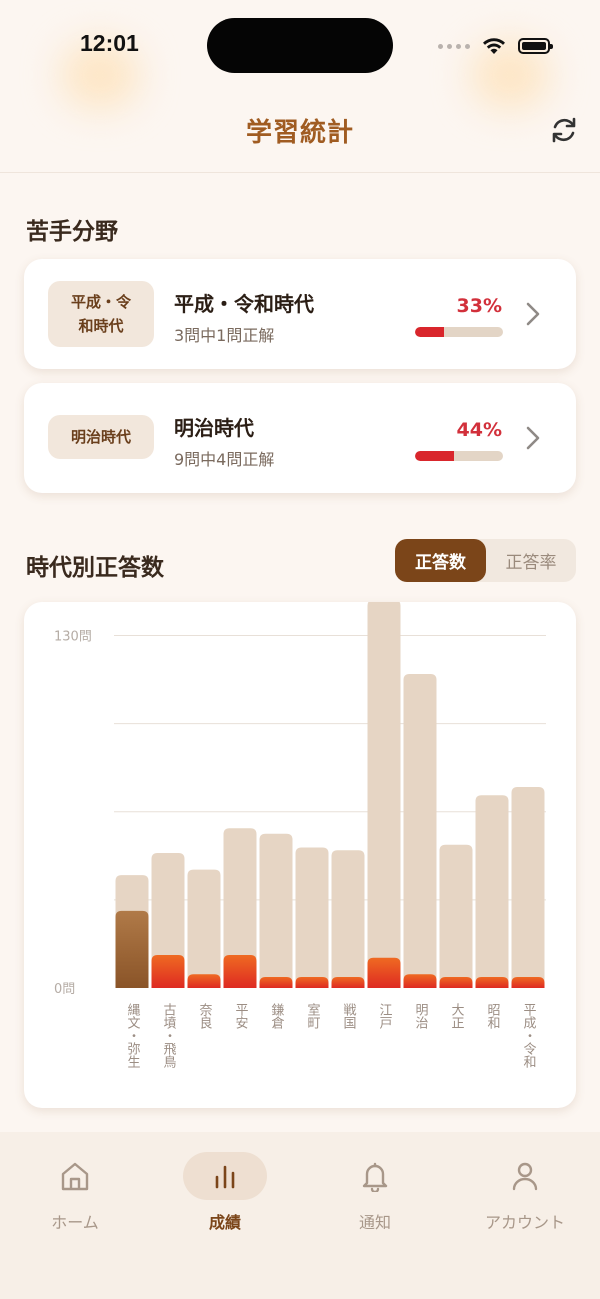 This screenshot has width=600, height=1299. What do you see at coordinates (300, 438) in the screenshot?
I see `weak-item-card: 明治時代 明治時代 9問中4問正解 44%` at bounding box center [300, 438].